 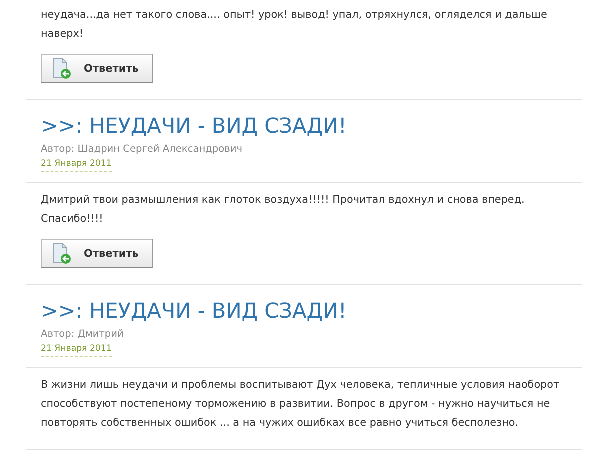 What do you see at coordinates (142, 150) in the screenshot?
I see `comment-author: Автор: Шадрин Сергей Александрович` at bounding box center [142, 150].